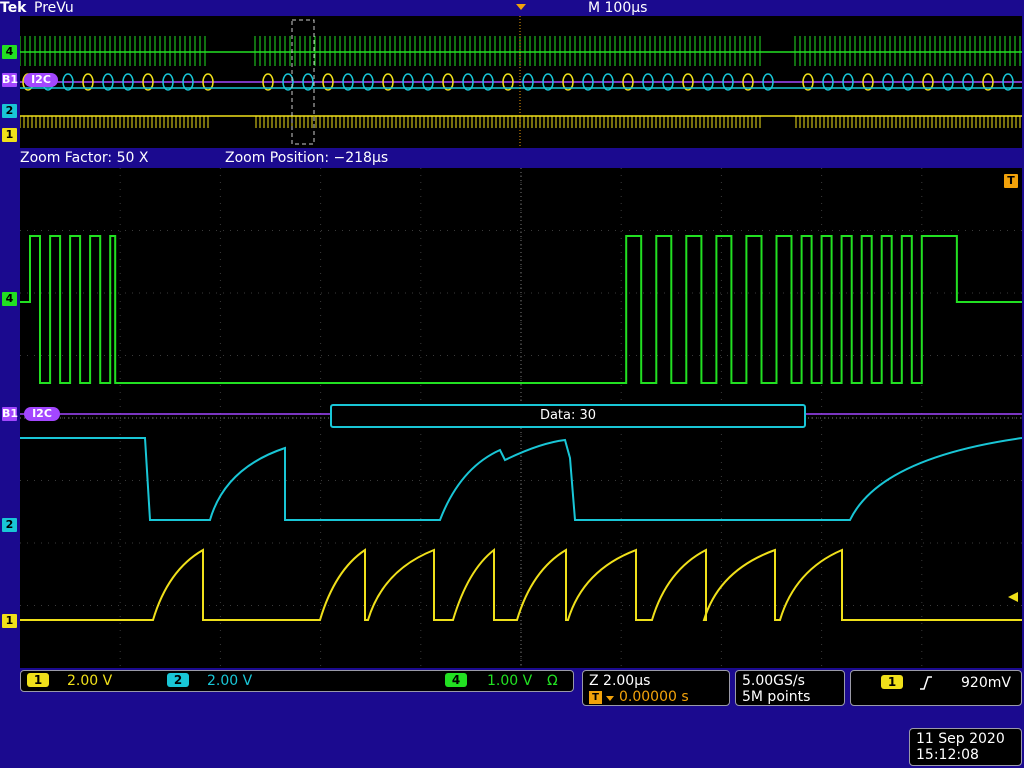 Image resolution: width=1024 pixels, height=768 pixels. I want to click on time-readout: 15:12:08, so click(947, 755).